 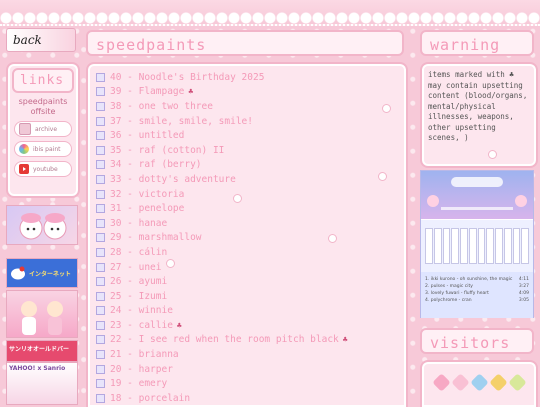 What do you see at coordinates (147, 136) in the screenshot?
I see `speedpaint-label: 36 - untitled` at bounding box center [147, 136].